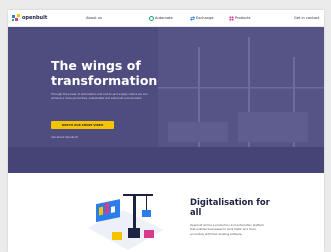  I want to click on products-icon, so click(231, 18).